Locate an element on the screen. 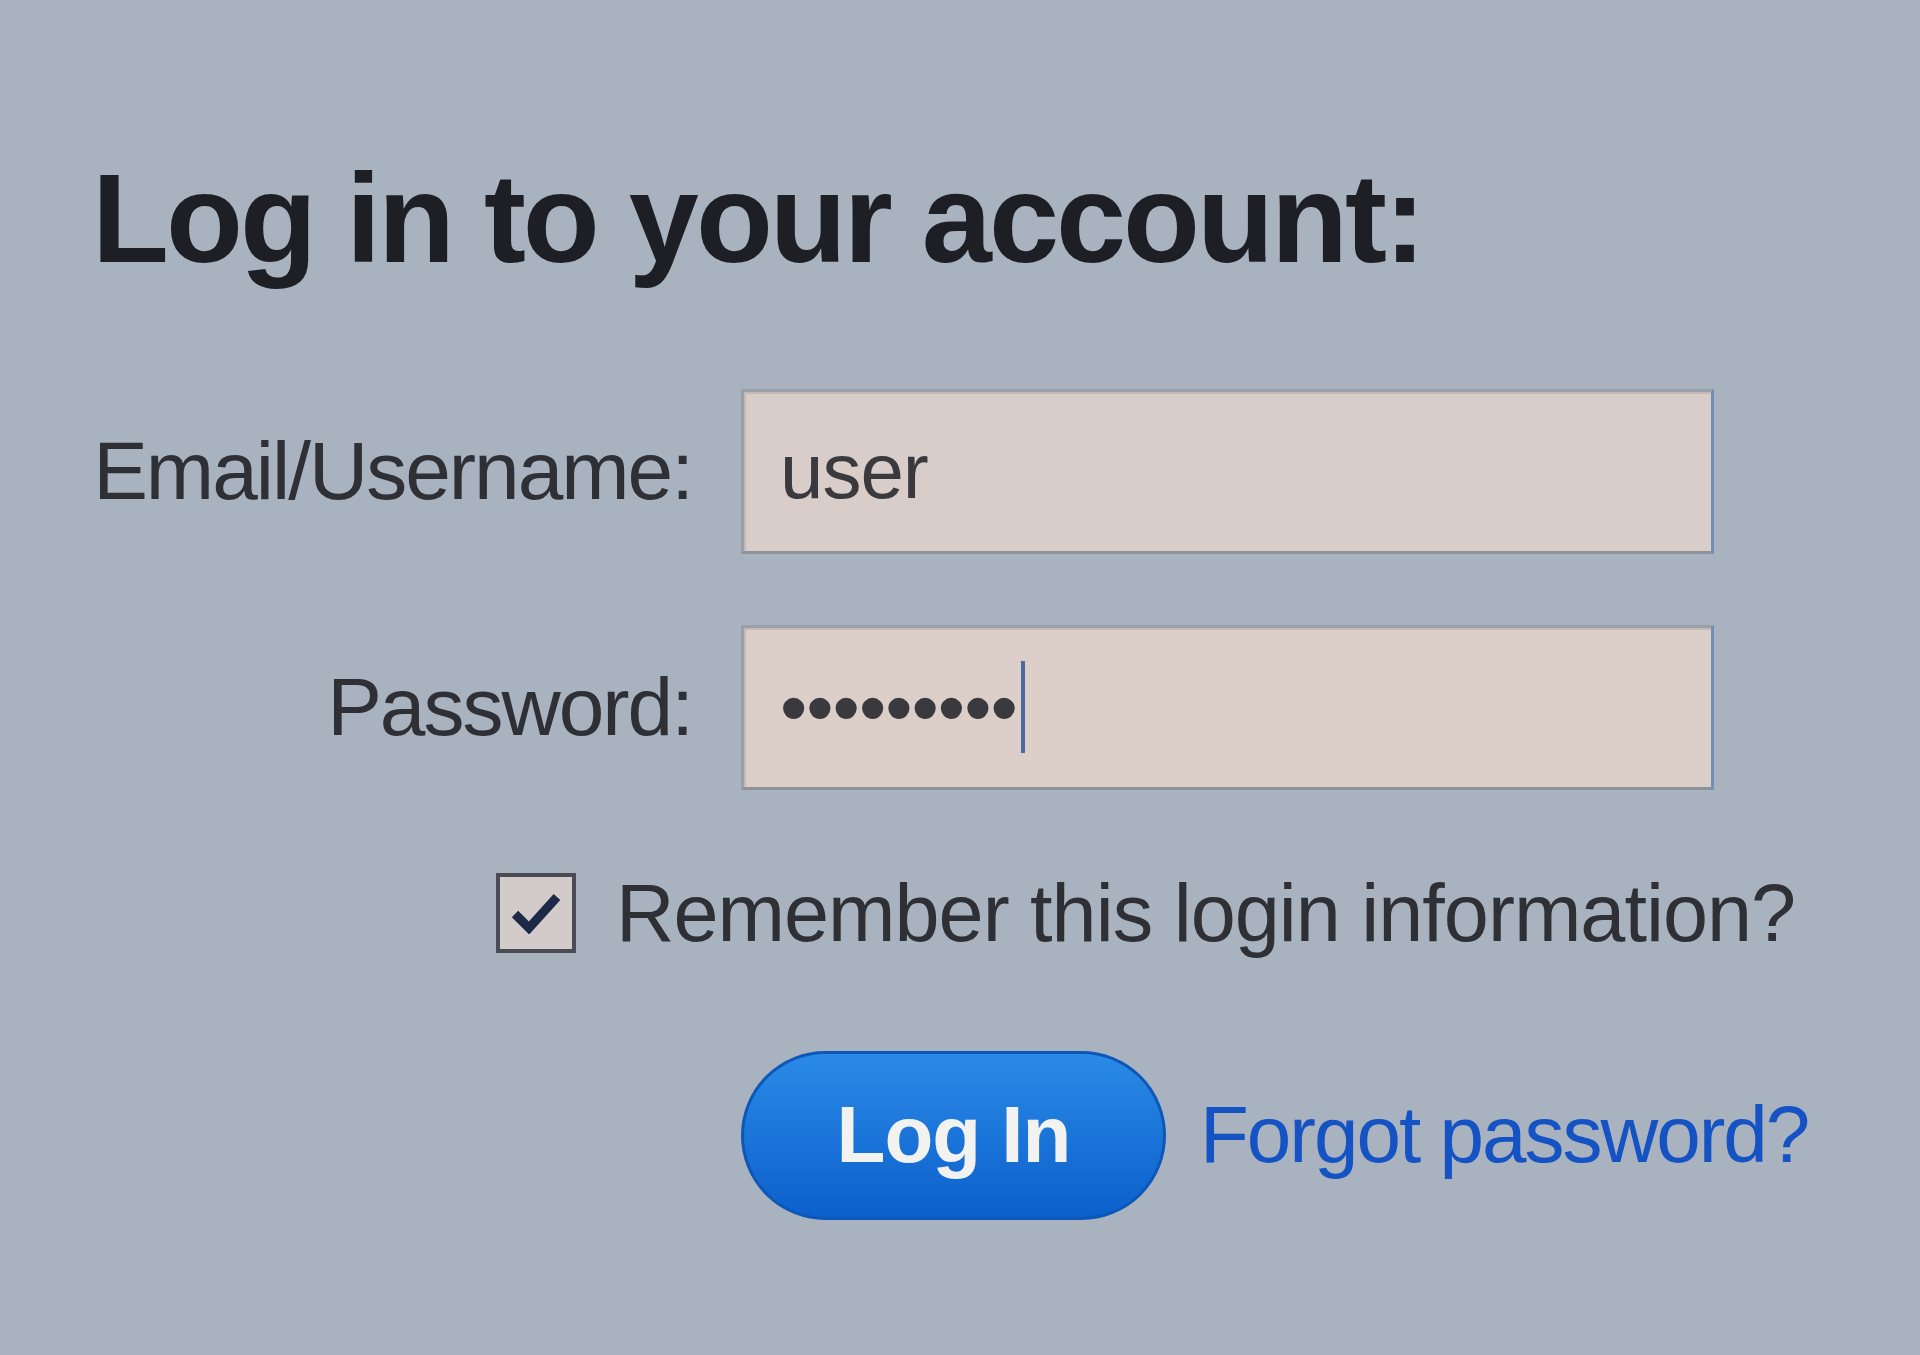 The height and width of the screenshot is (1355, 1920). input-field: ••••••••• is located at coordinates (1227, 707).